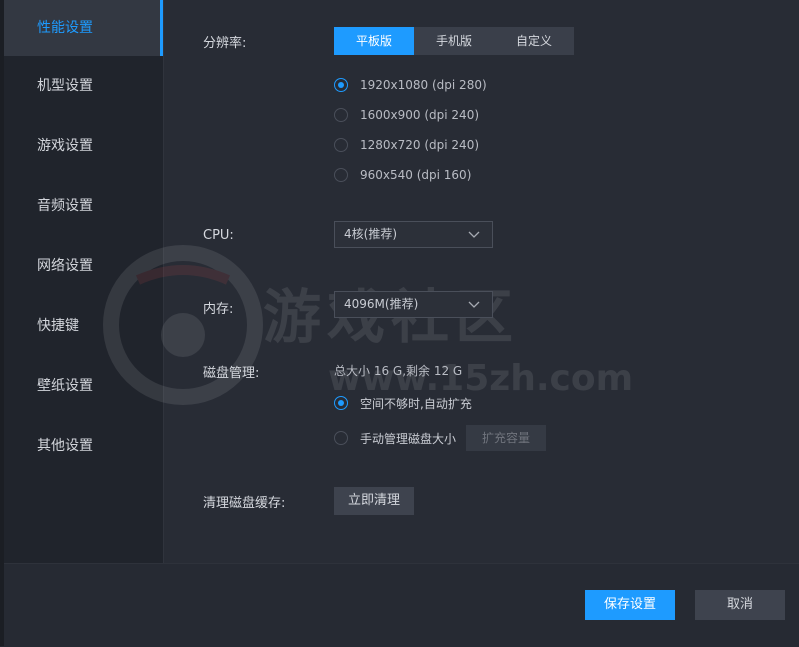 The image size is (799, 647). What do you see at coordinates (416, 175) in the screenshot?
I see `resolution-option-label: 960x540 (dpi 160)` at bounding box center [416, 175].